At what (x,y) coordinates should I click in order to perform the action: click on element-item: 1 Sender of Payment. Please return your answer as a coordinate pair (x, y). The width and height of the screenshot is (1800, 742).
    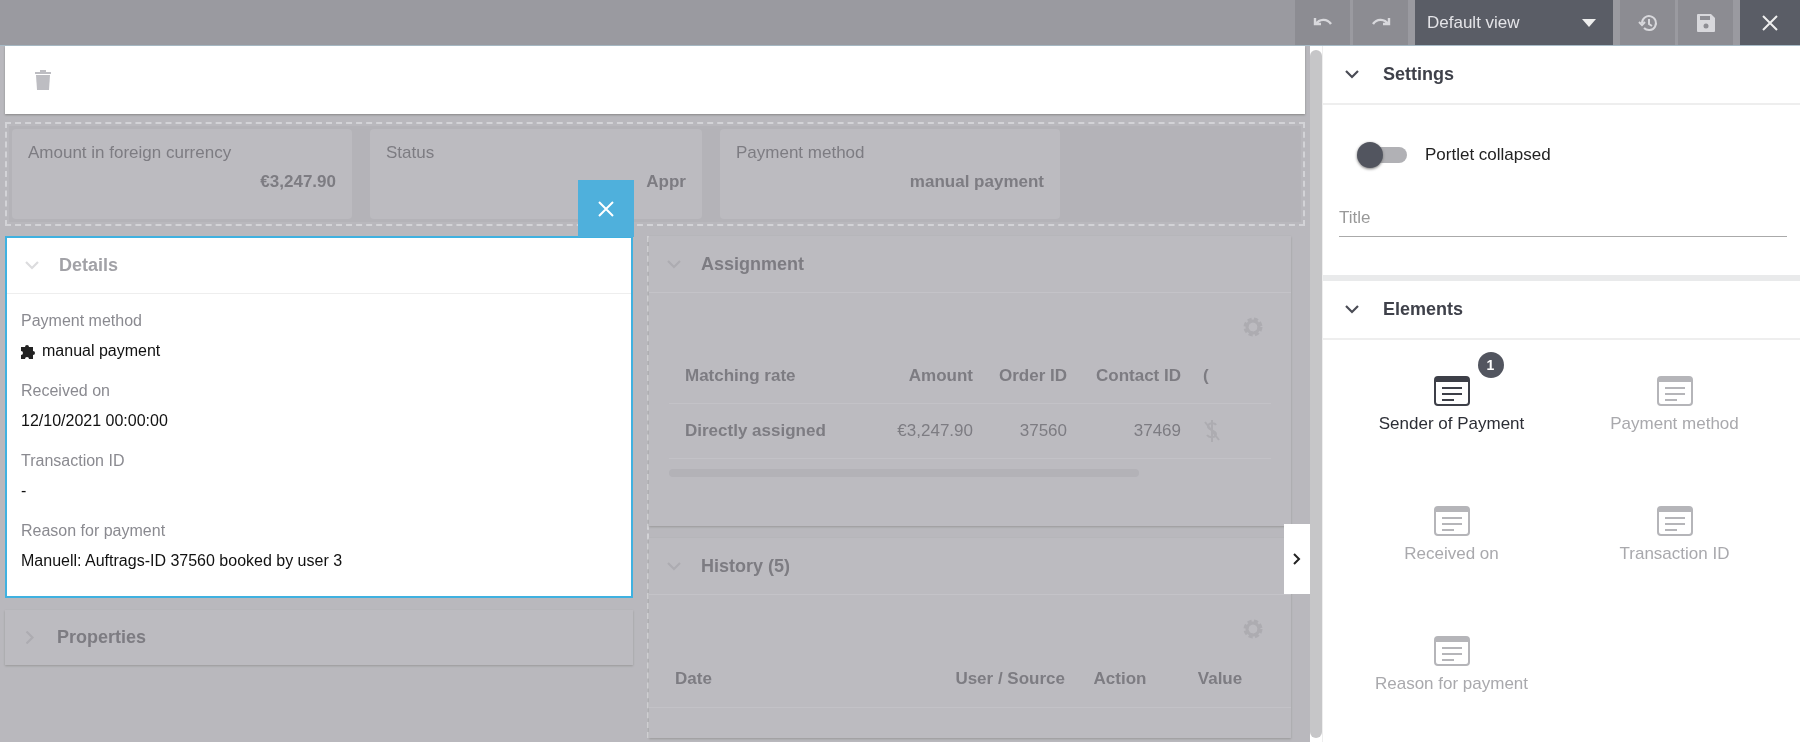
    Looking at the image, I should click on (1451, 391).